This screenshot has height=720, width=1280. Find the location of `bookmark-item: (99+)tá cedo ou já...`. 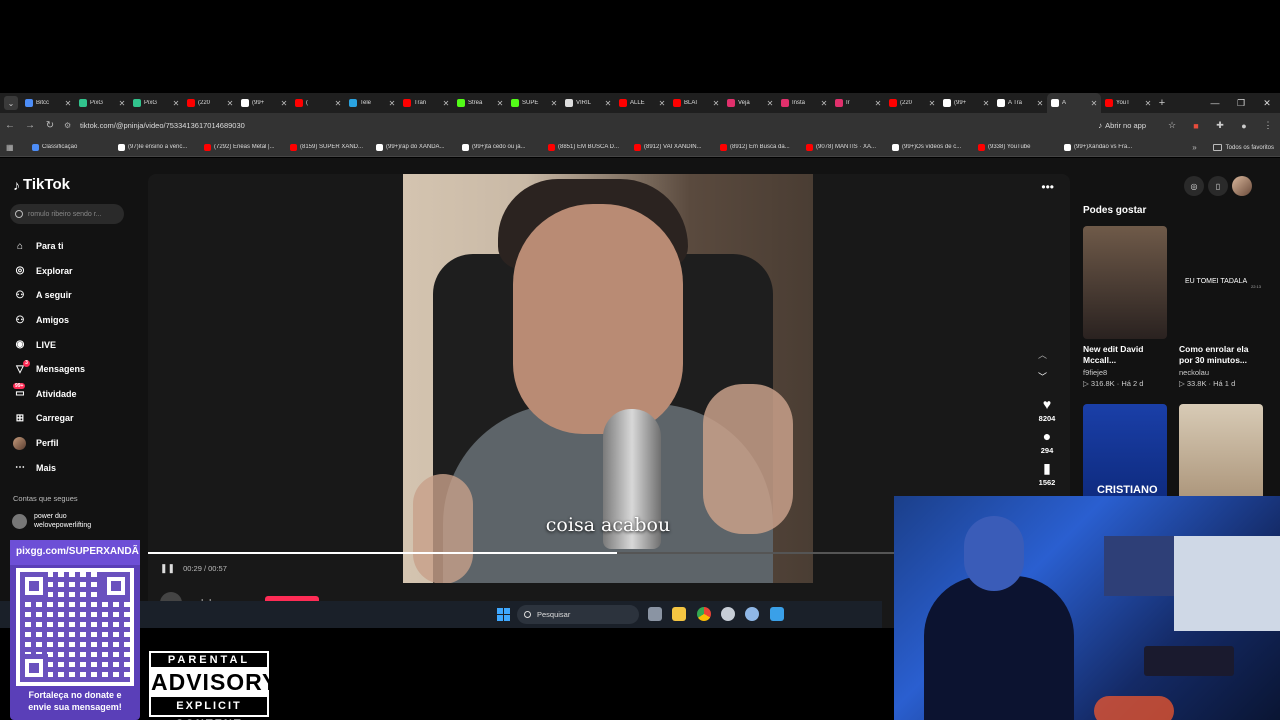

bookmark-item: (99+)tá cedo ou já... is located at coordinates (505, 147).